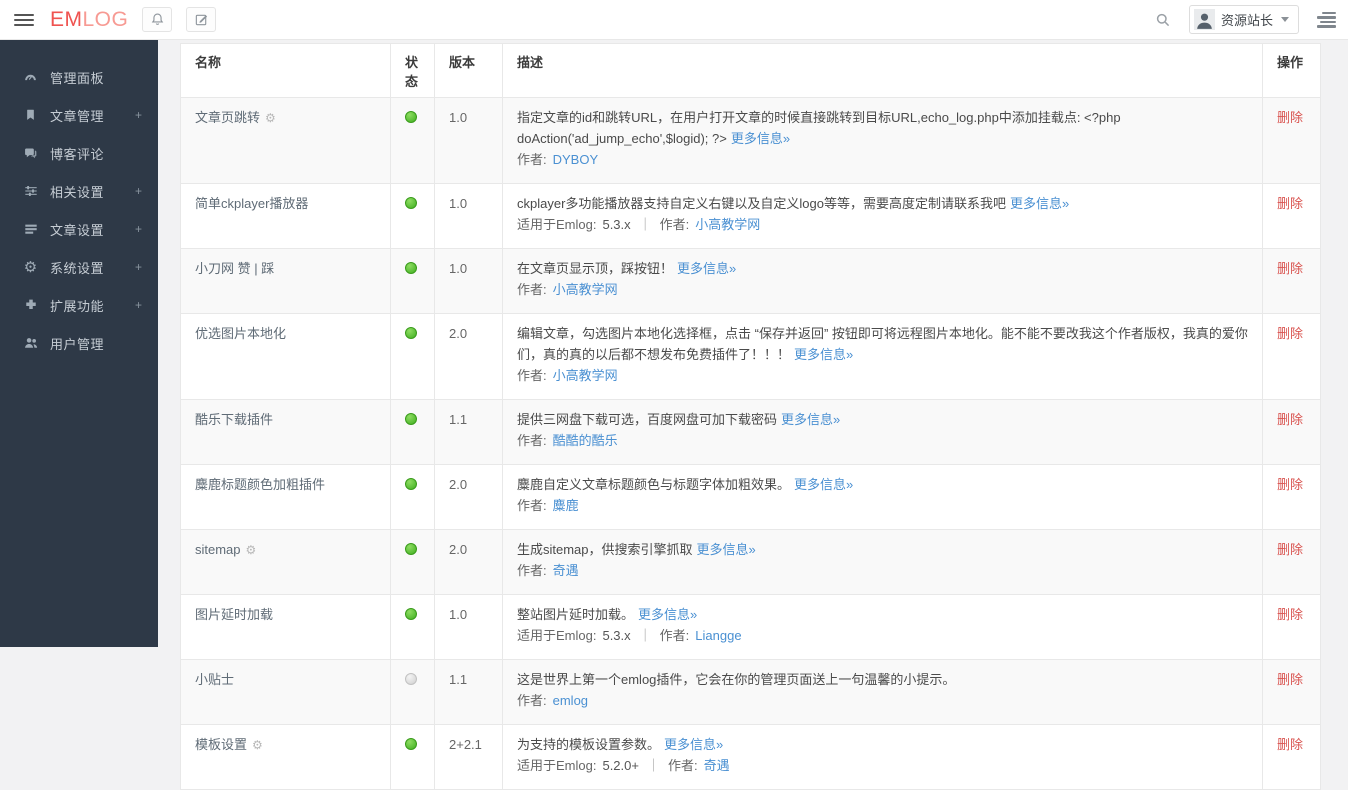 Image resolution: width=1348 pixels, height=790 pixels. I want to click on plugin-name: 简单ckplayer播放器, so click(252, 203).